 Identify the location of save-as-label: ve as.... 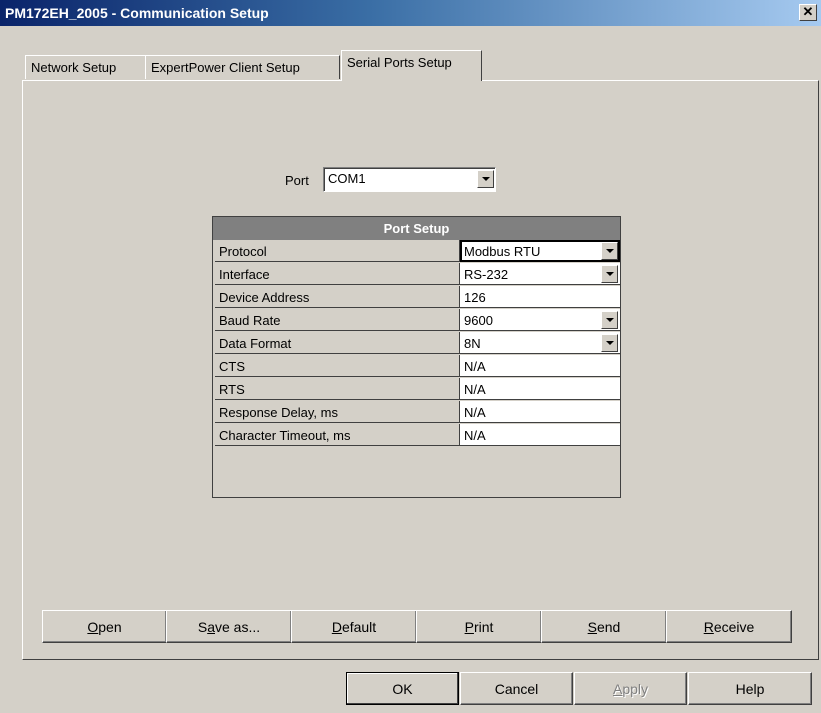
(238, 627).